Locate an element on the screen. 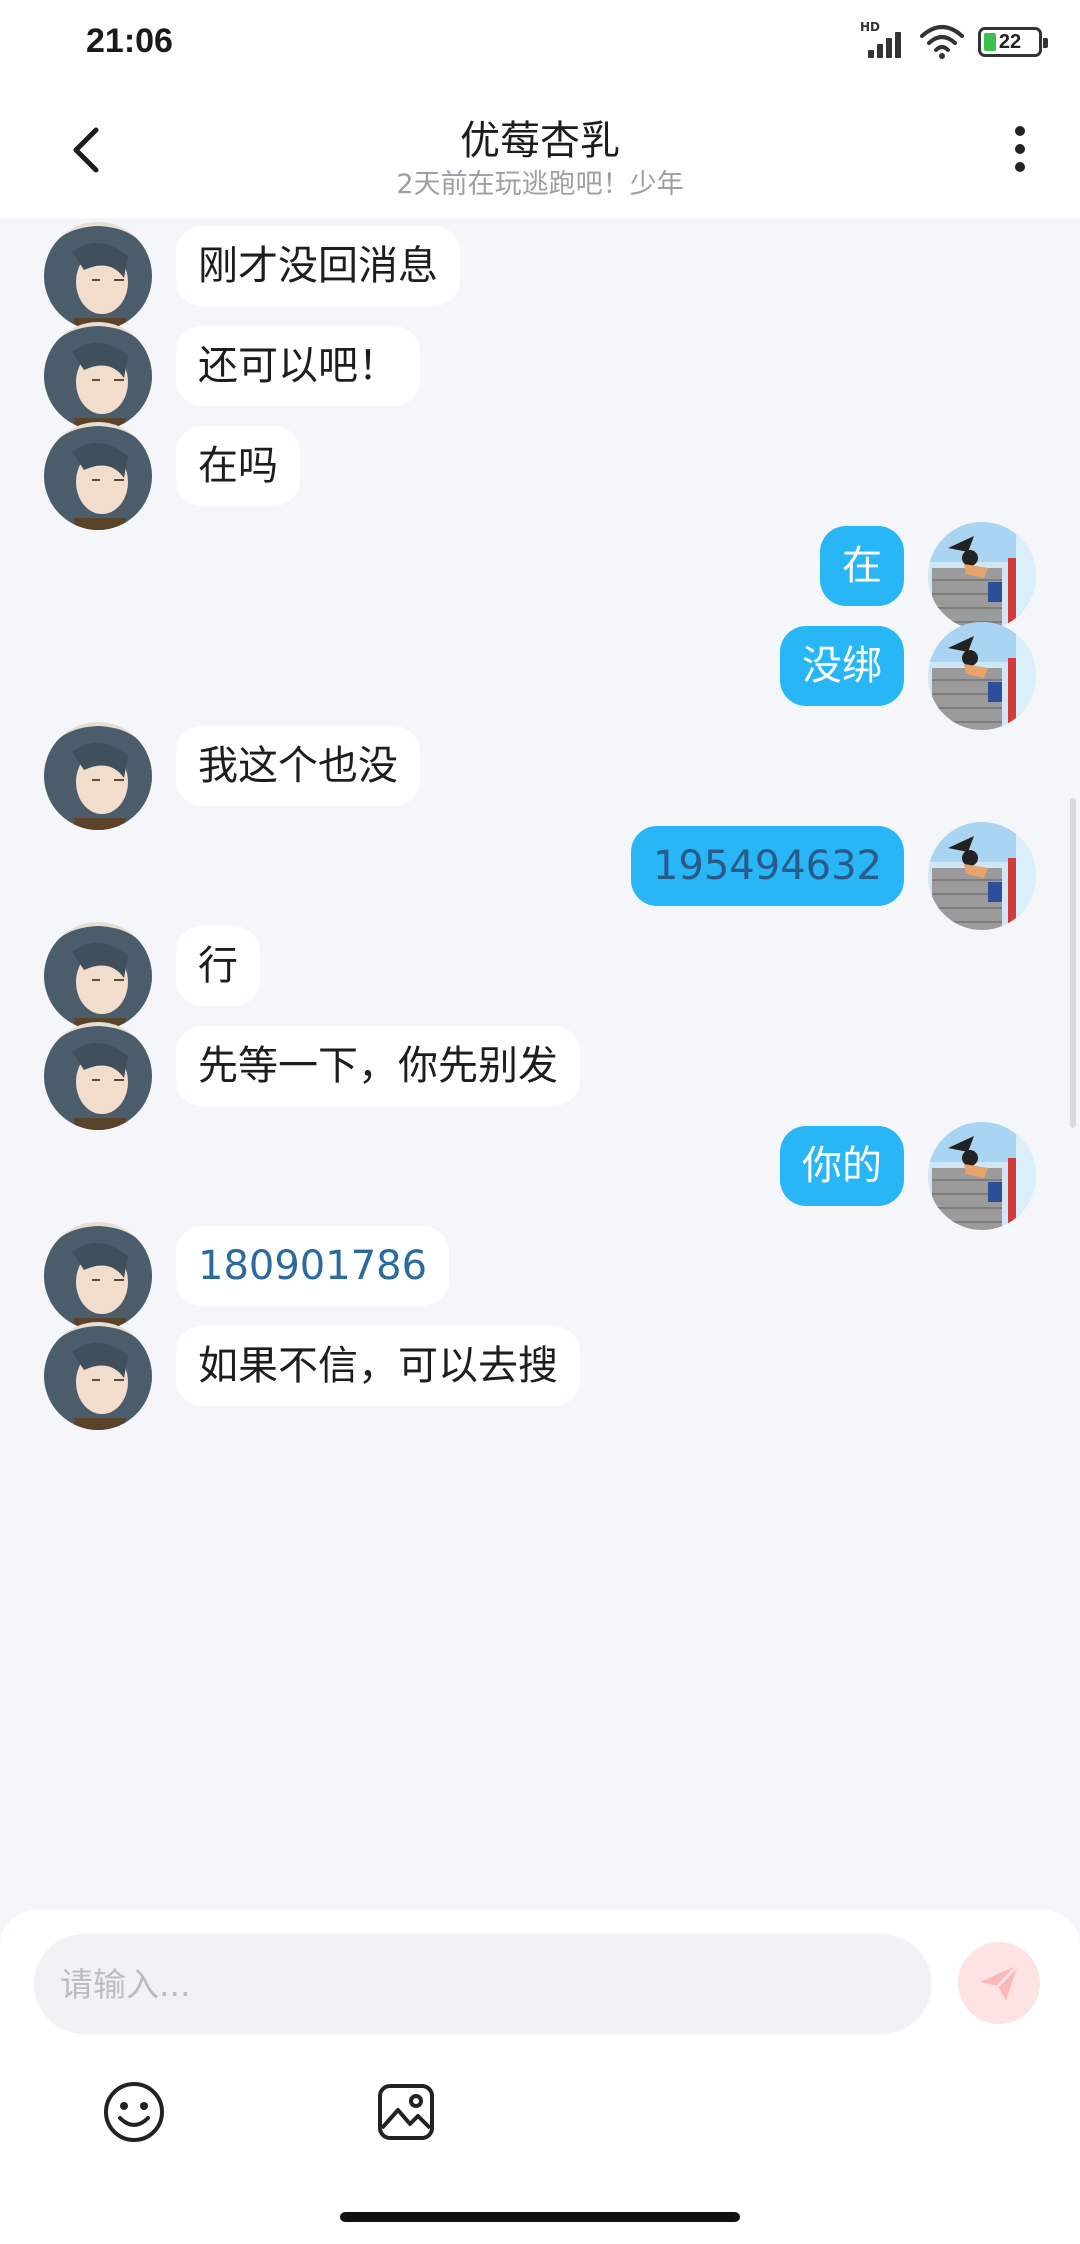 The width and height of the screenshot is (1080, 2244). message-bubble: 没绑 is located at coordinates (842, 666).